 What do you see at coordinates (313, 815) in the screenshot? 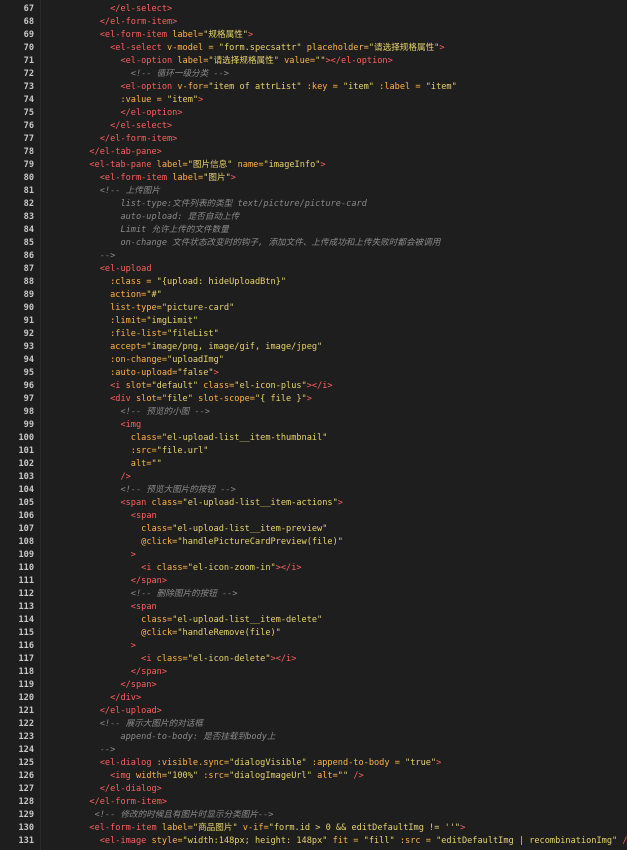
I see `code-line: 129 <!-- 修改的时候且有图片时显示分类图片-->` at bounding box center [313, 815].